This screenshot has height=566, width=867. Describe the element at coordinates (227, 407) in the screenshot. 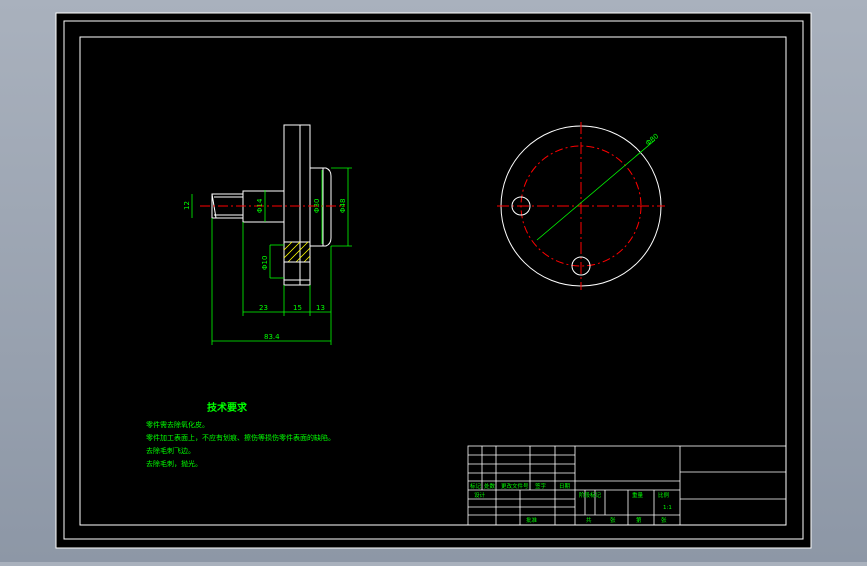

I see `notes-title: 技术要求` at that location.